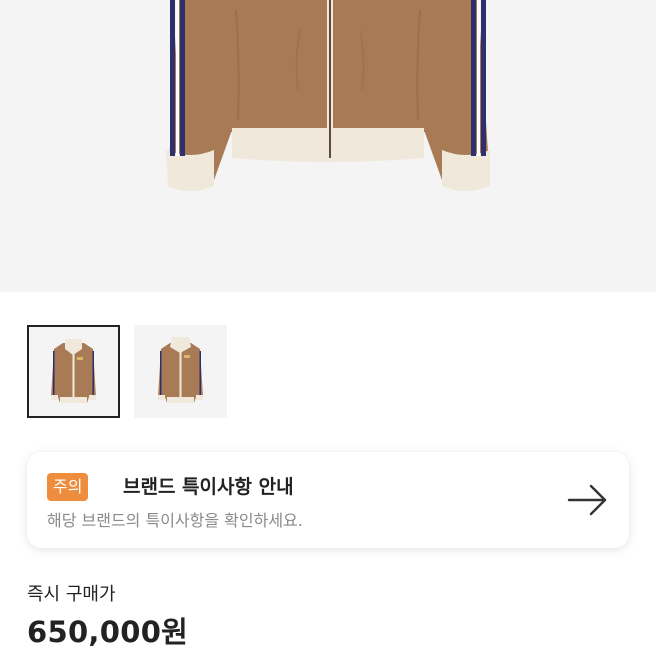 This screenshot has width=656, height=656. Describe the element at coordinates (71, 594) in the screenshot. I see `price-label: 즉시 구매가` at that location.